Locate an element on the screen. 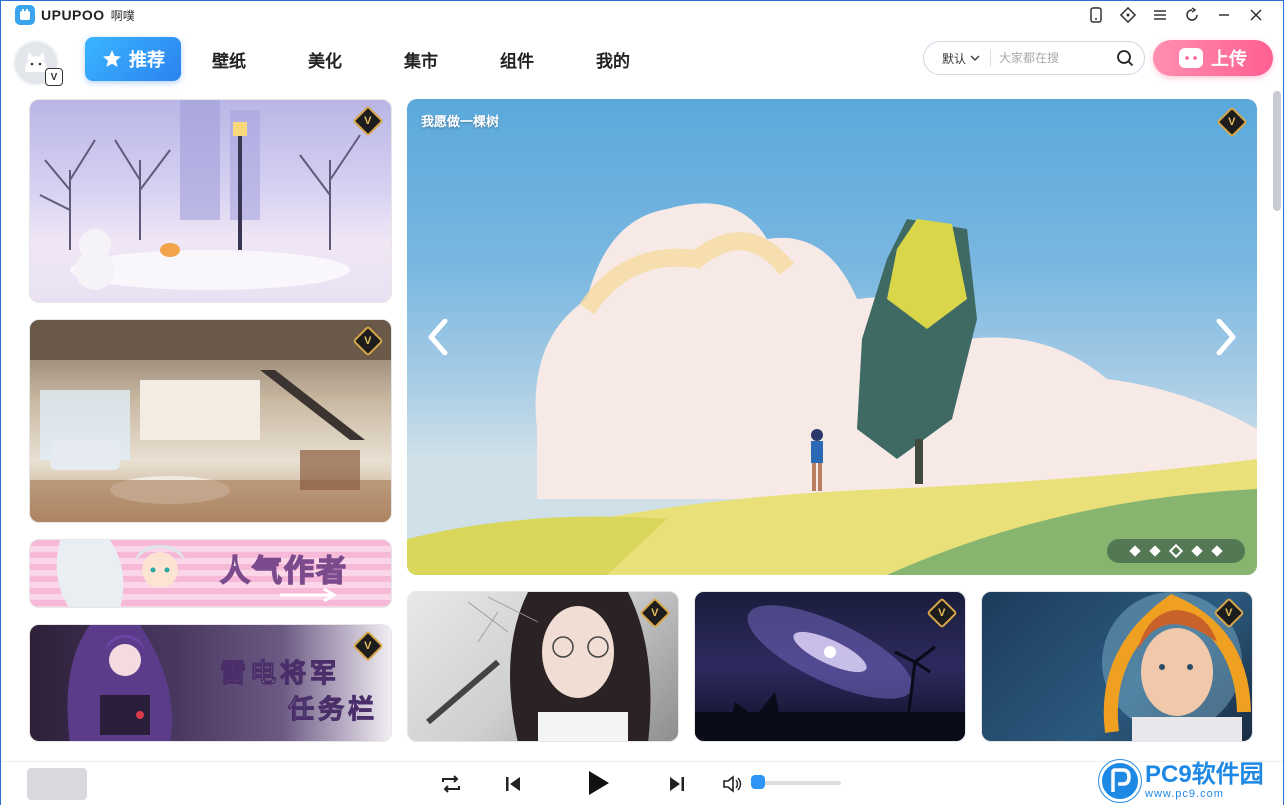 This screenshot has width=1284, height=805. watermark-logo-icon is located at coordinates (1120, 781).